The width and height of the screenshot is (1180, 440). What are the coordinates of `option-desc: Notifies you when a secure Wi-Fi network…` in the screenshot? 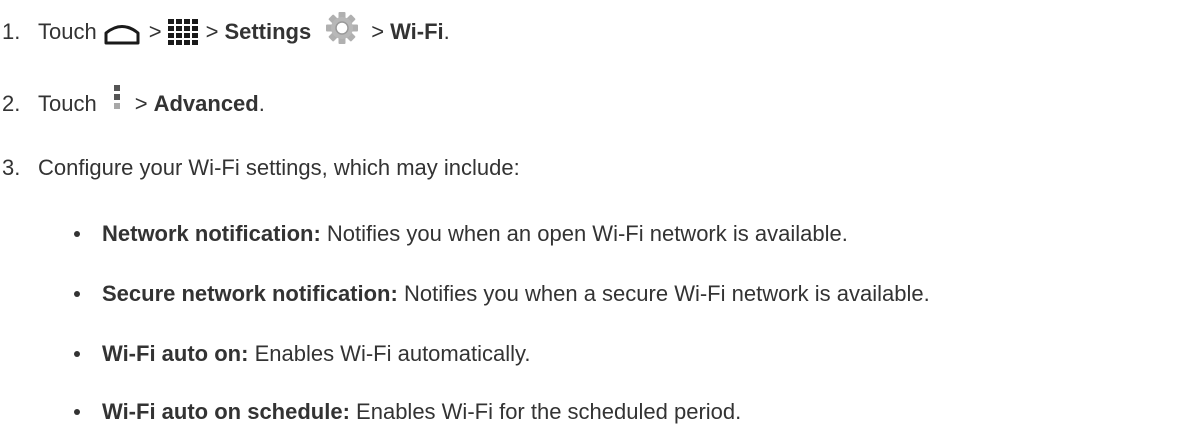 It's located at (666, 293).